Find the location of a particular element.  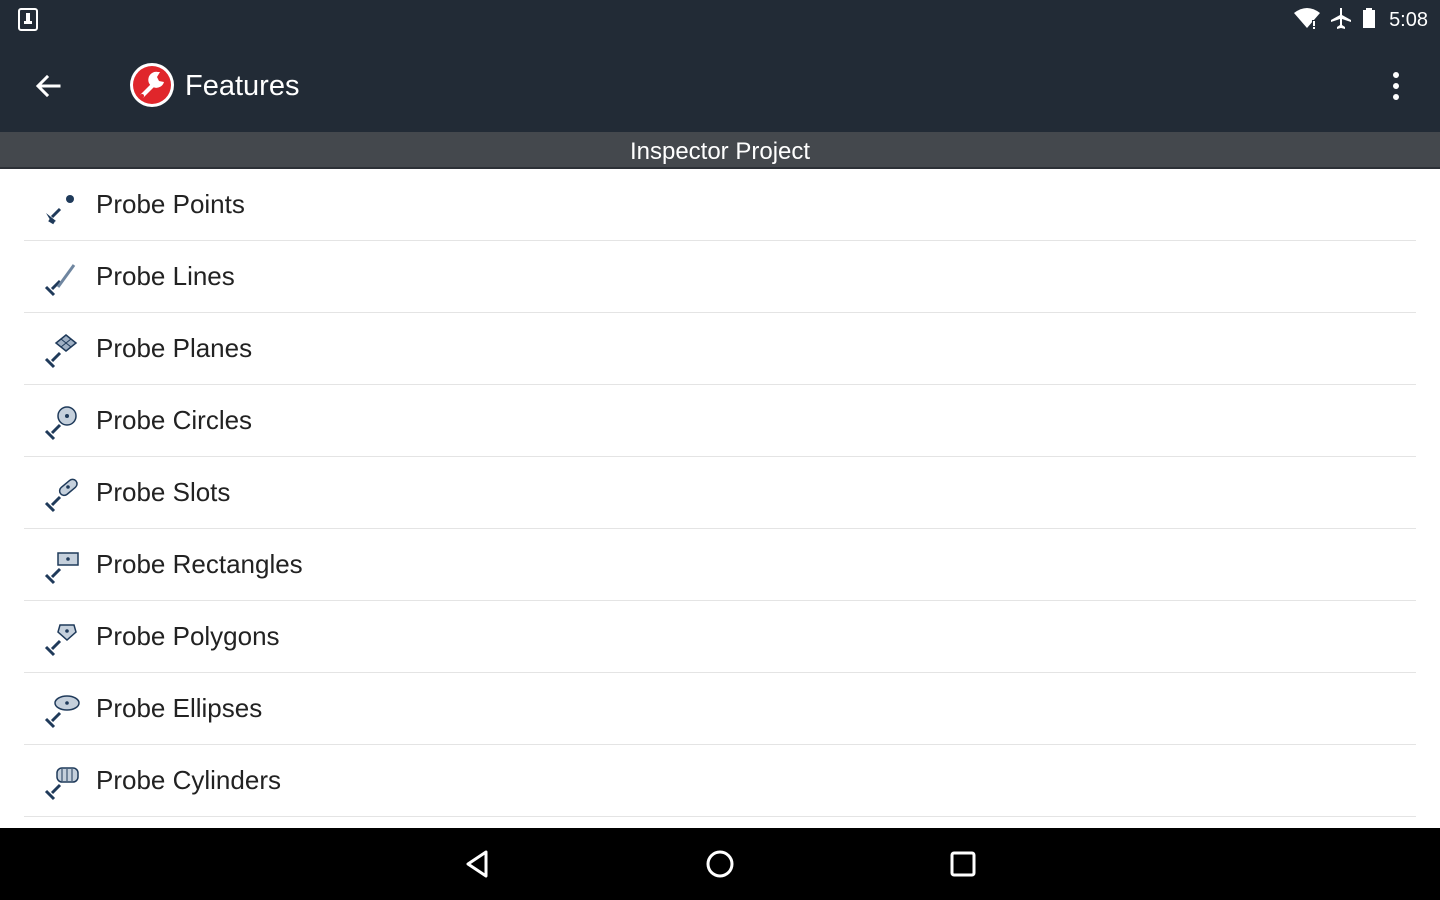

status-icons: 5:08 is located at coordinates (1360, 20).